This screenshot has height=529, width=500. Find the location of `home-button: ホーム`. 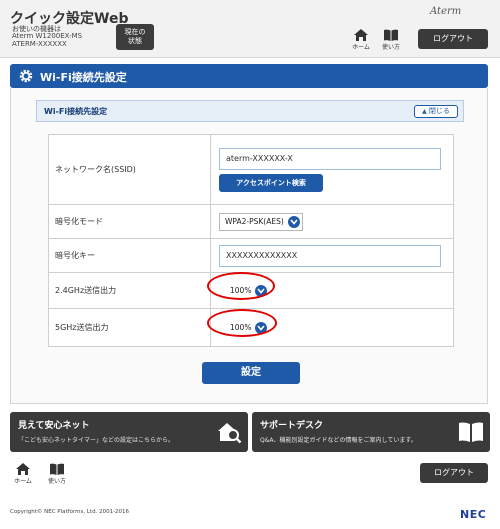

home-button: ホーム is located at coordinates (361, 39).